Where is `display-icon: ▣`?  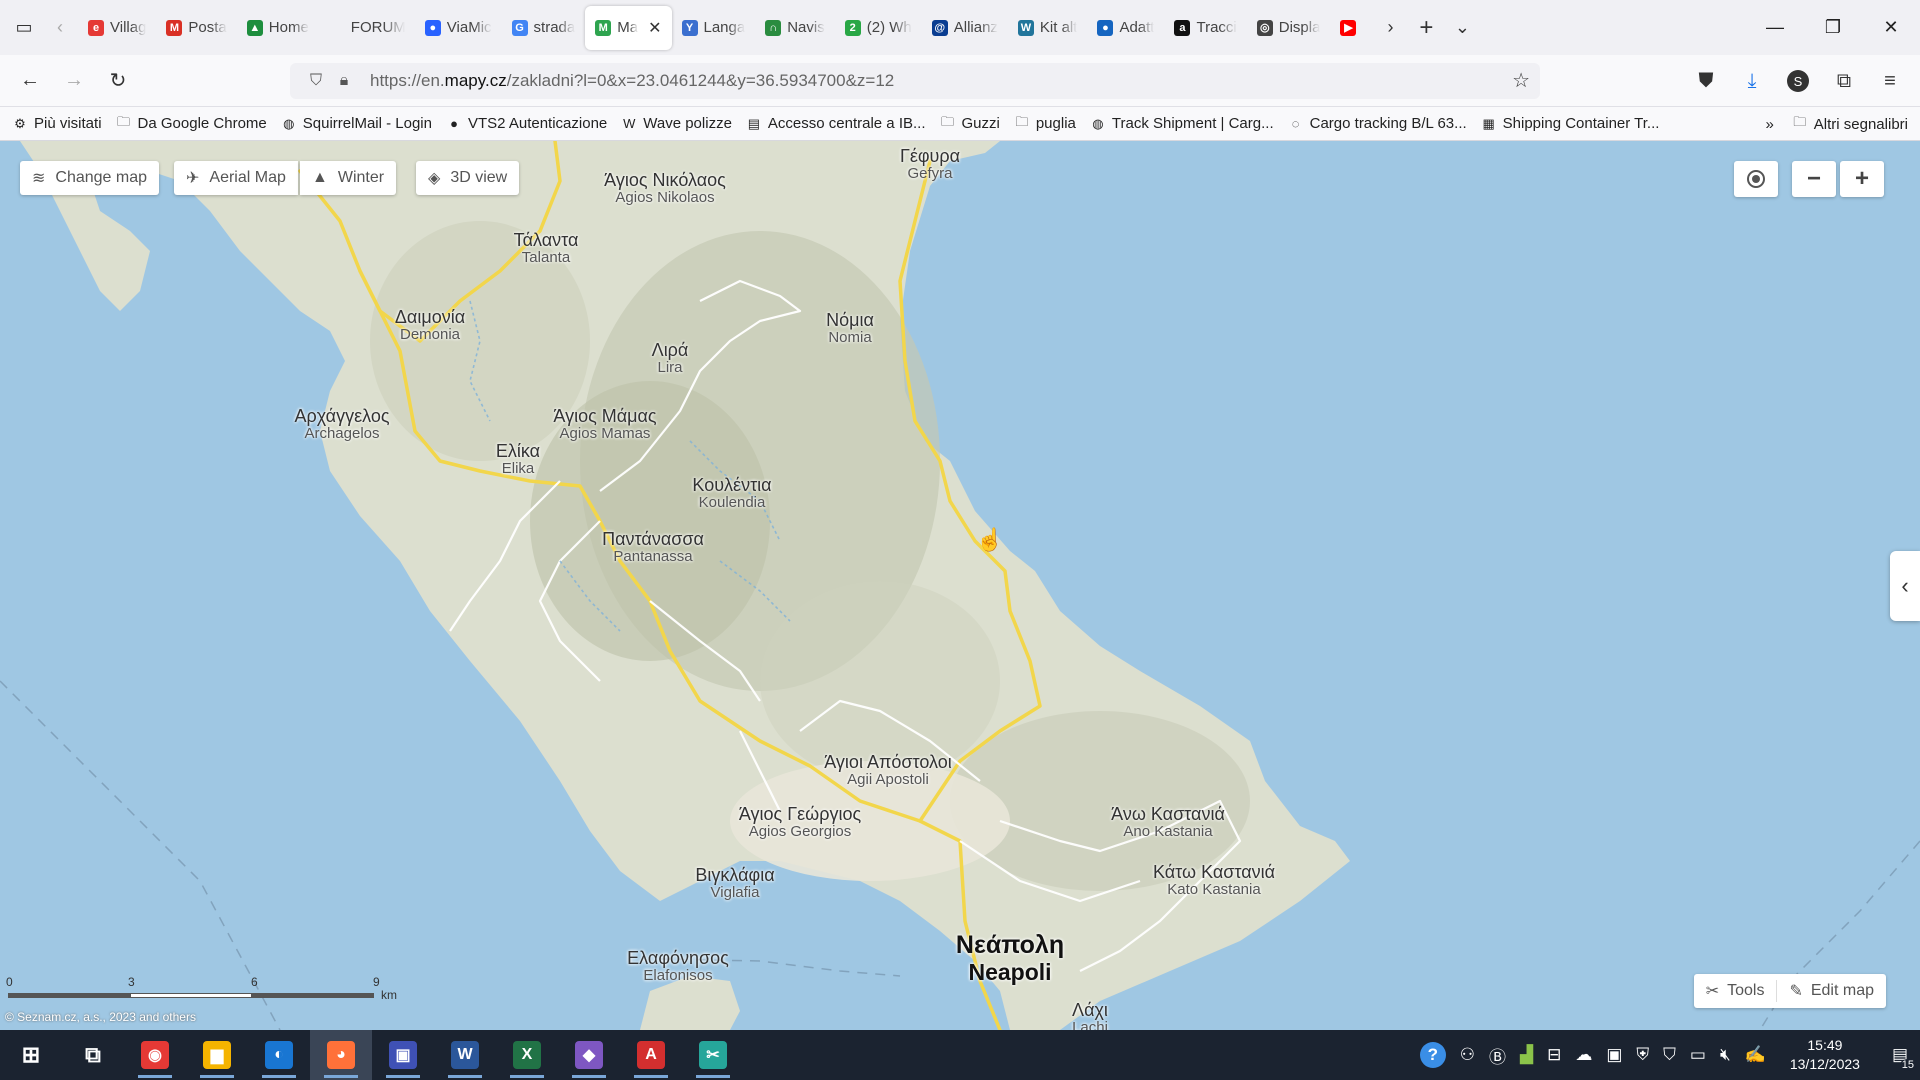
display-icon: ▣ is located at coordinates (1614, 1055).